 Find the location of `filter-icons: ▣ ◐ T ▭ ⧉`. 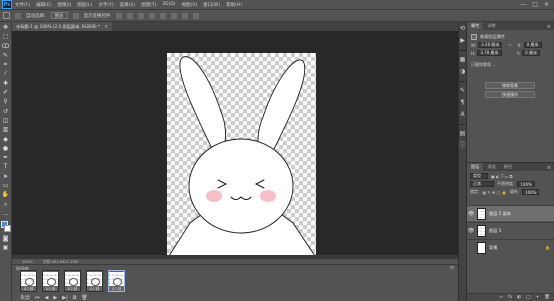

filter-icons: ▣ ◐ T ▭ ⧉ is located at coordinates (501, 176).